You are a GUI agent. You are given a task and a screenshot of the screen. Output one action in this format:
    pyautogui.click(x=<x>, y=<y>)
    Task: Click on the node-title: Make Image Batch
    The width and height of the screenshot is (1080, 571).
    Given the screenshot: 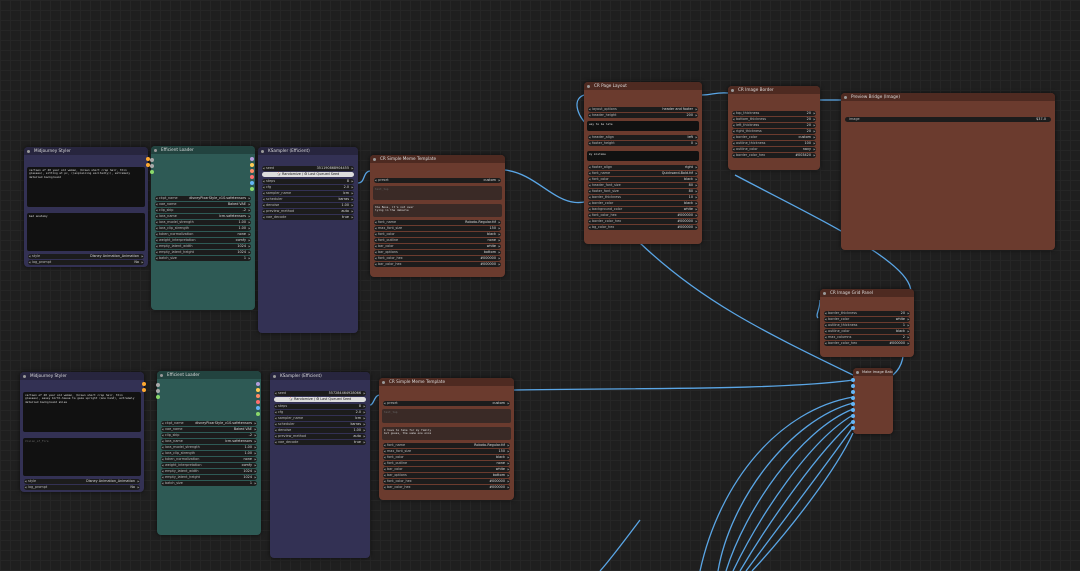 What is the action you would take?
    pyautogui.click(x=873, y=372)
    